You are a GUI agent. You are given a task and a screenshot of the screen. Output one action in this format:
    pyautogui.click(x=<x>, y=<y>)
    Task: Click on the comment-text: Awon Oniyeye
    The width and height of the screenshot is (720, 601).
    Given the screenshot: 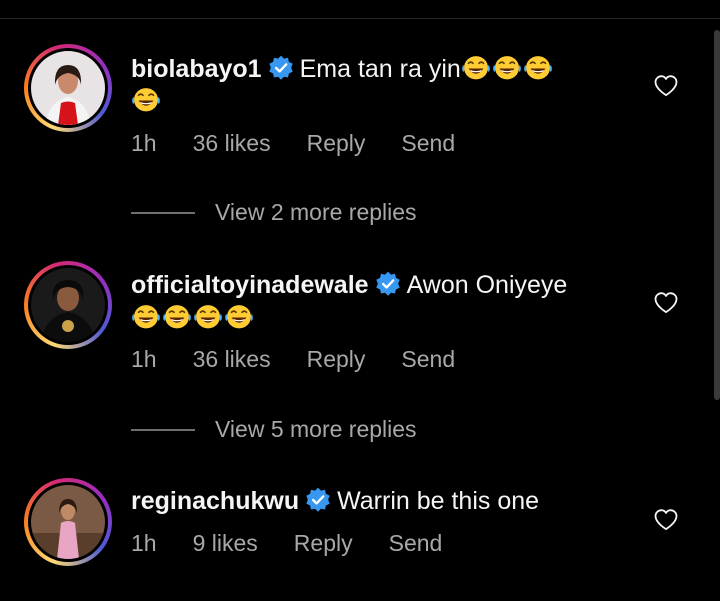 What is the action you would take?
    pyautogui.click(x=487, y=285)
    